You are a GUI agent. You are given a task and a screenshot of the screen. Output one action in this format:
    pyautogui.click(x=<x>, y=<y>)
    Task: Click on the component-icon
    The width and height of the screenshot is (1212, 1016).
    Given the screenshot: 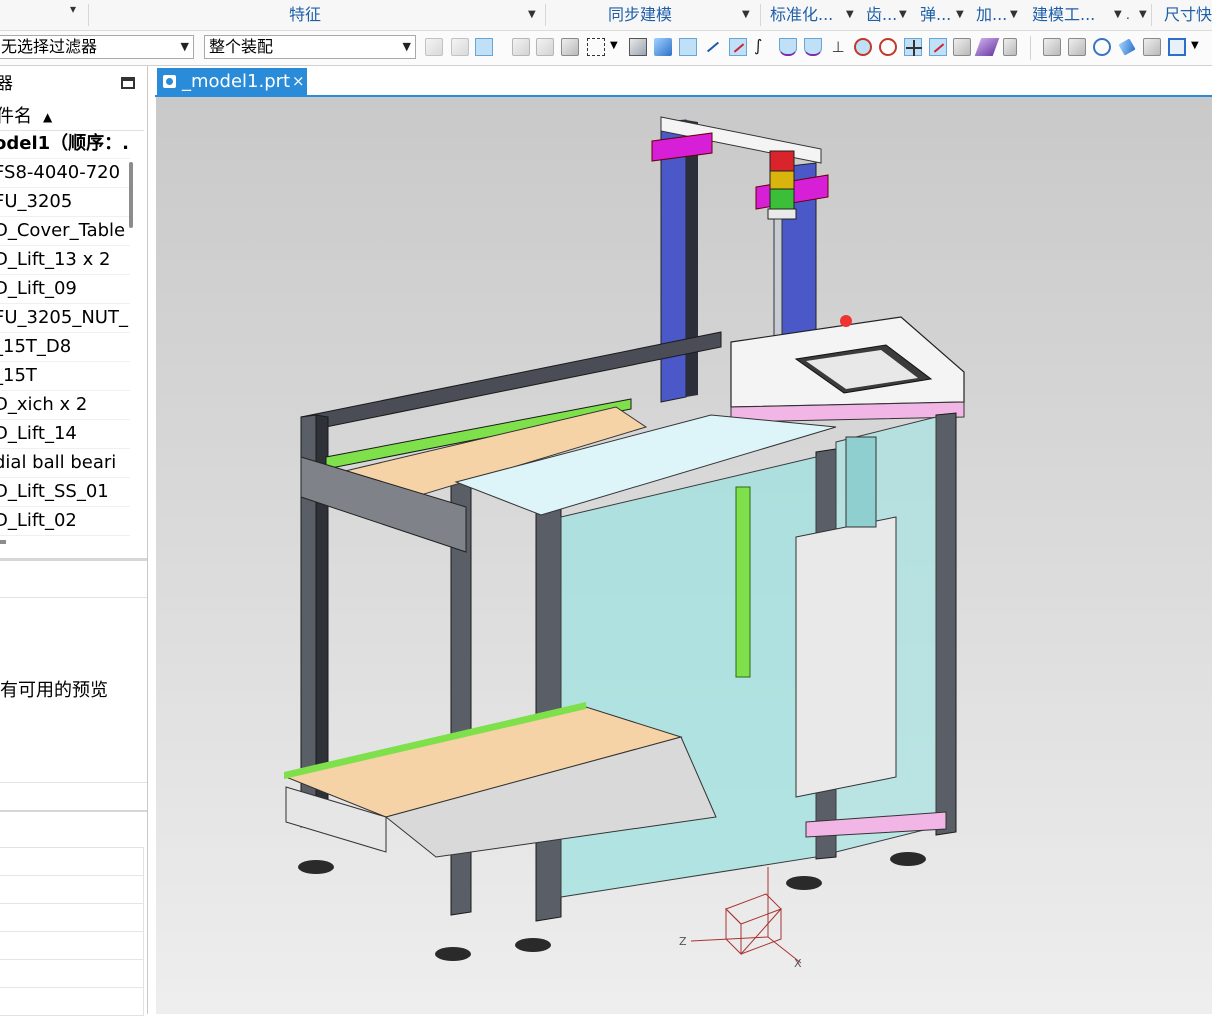 What is the action you would take?
    pyautogui.click(x=663, y=47)
    